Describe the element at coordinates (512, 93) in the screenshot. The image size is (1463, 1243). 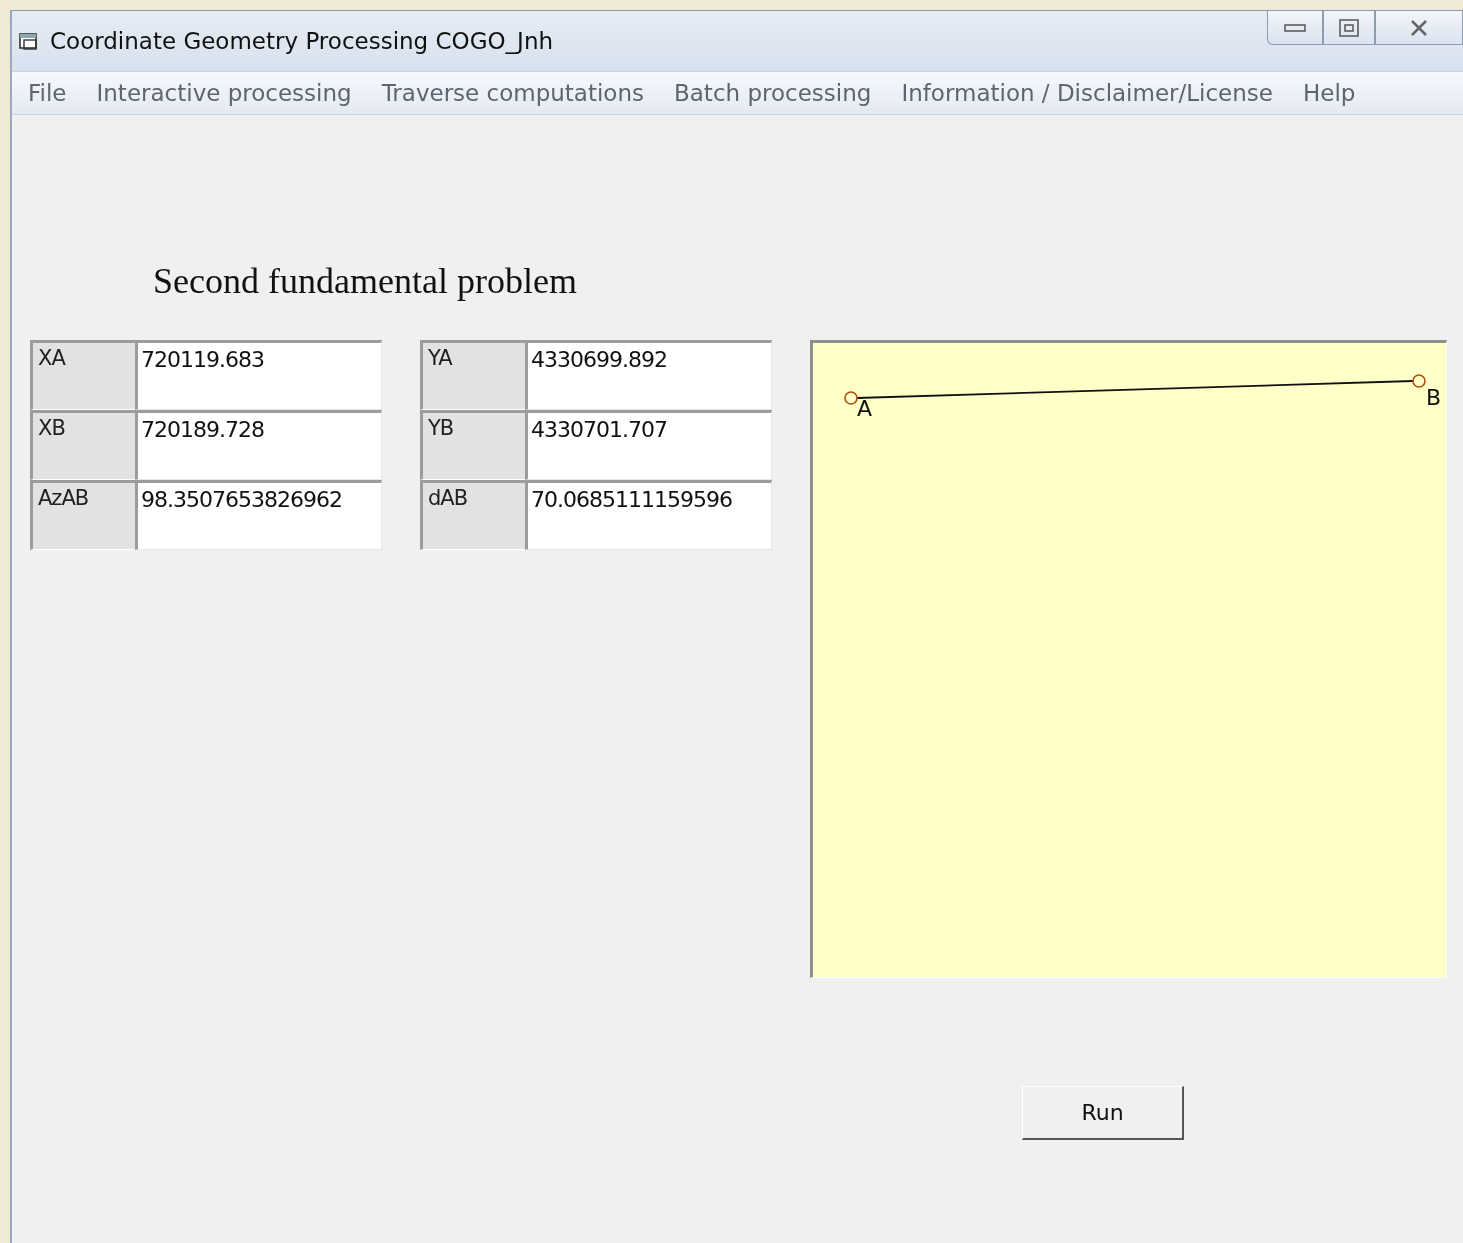
I see `menu-item: Traverse computations` at that location.